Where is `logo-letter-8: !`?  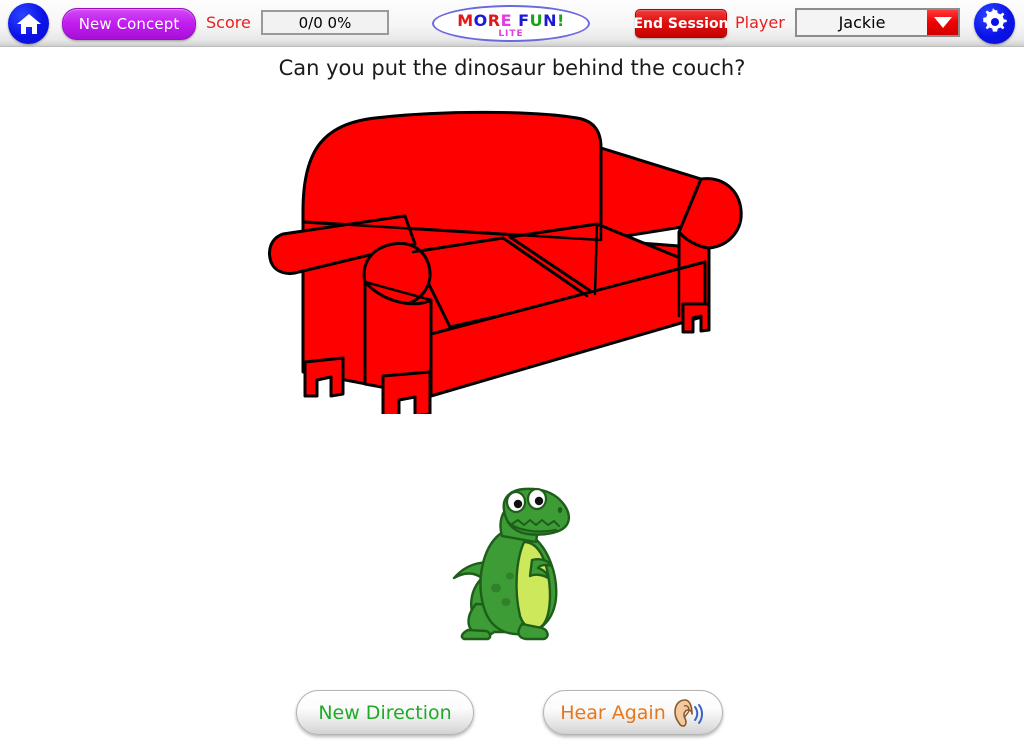
logo-letter-8: ! is located at coordinates (560, 20).